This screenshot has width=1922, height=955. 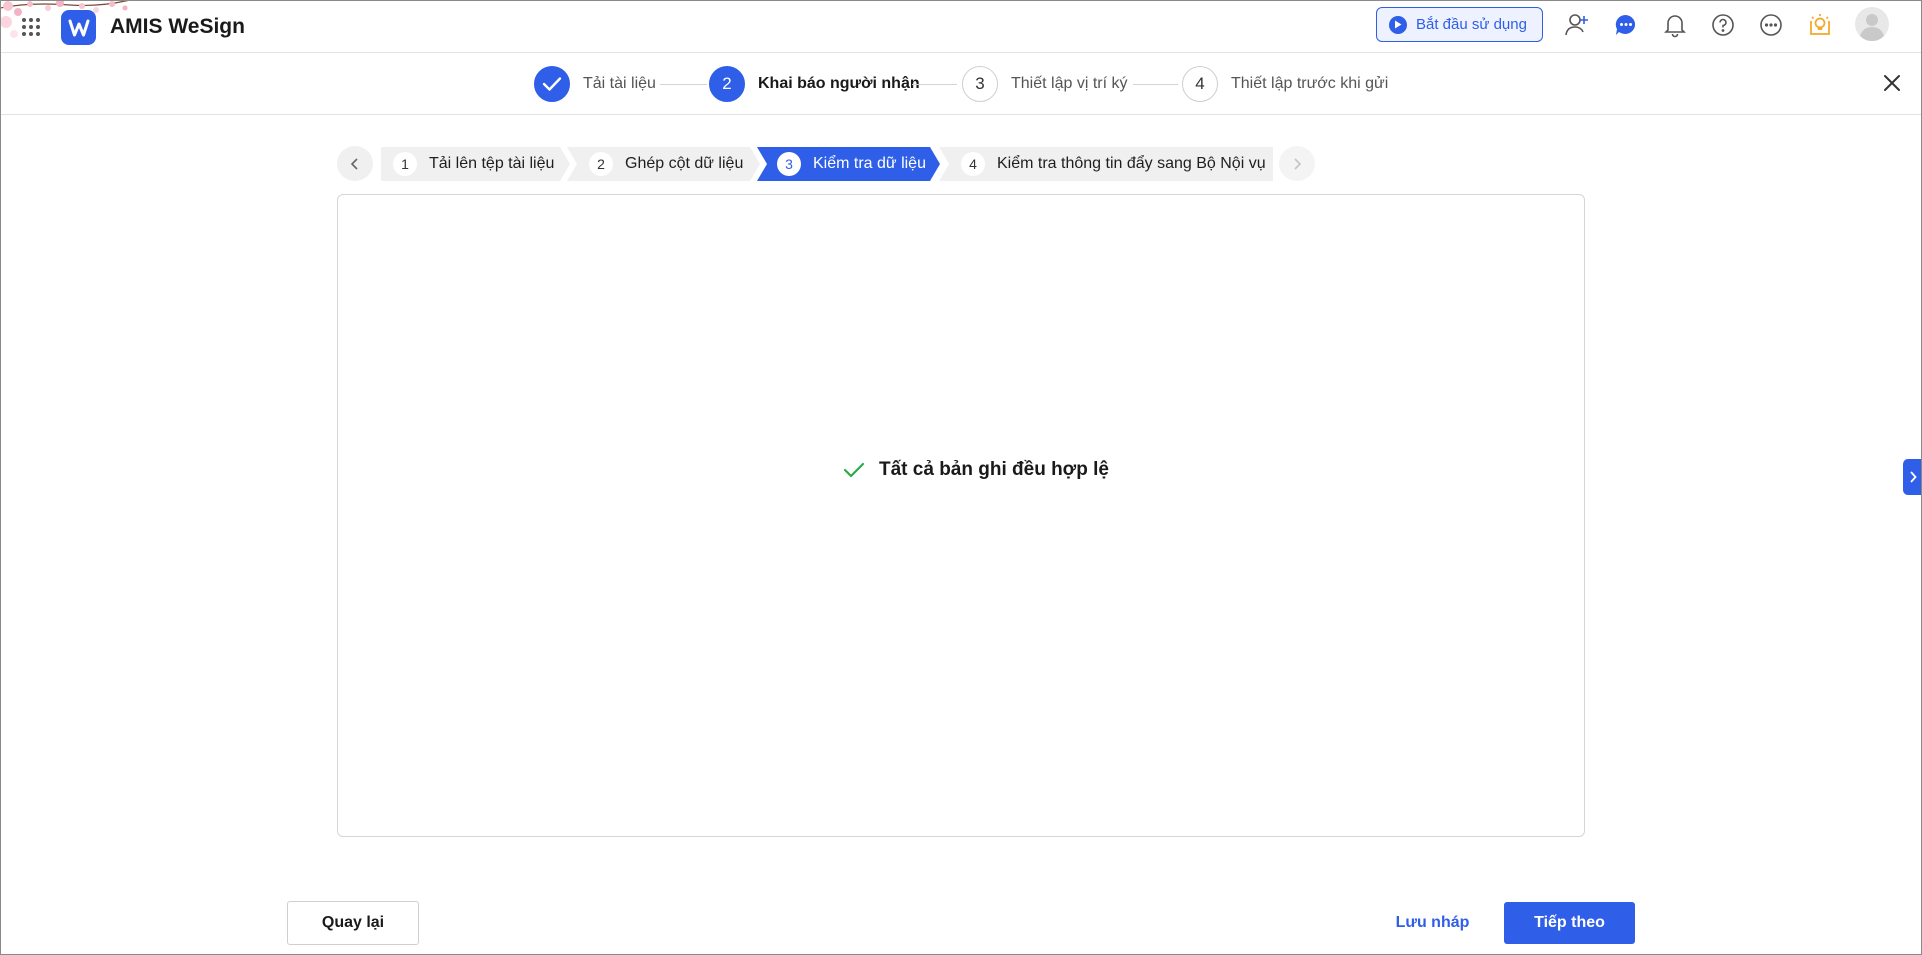 I want to click on chevron-left-icon, so click(x=354, y=163).